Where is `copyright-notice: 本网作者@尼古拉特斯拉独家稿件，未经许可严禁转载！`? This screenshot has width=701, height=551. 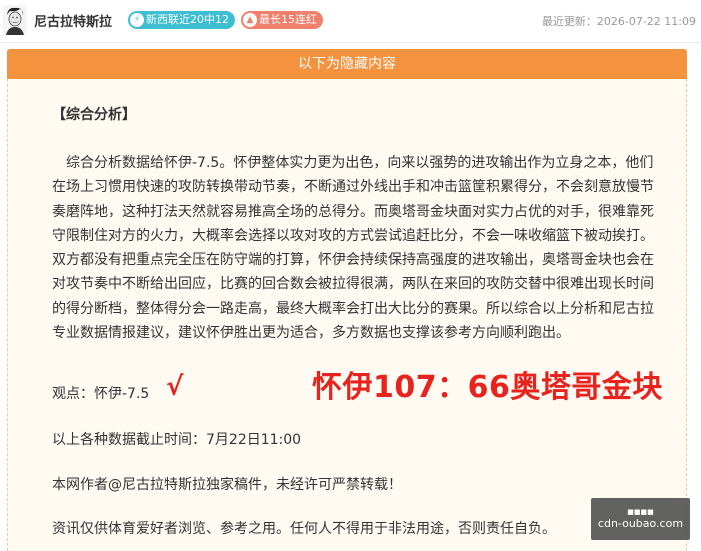
copyright-notice: 本网作者@尼古拉特斯拉独家稿件，未经许可严禁转载！ is located at coordinates (227, 485).